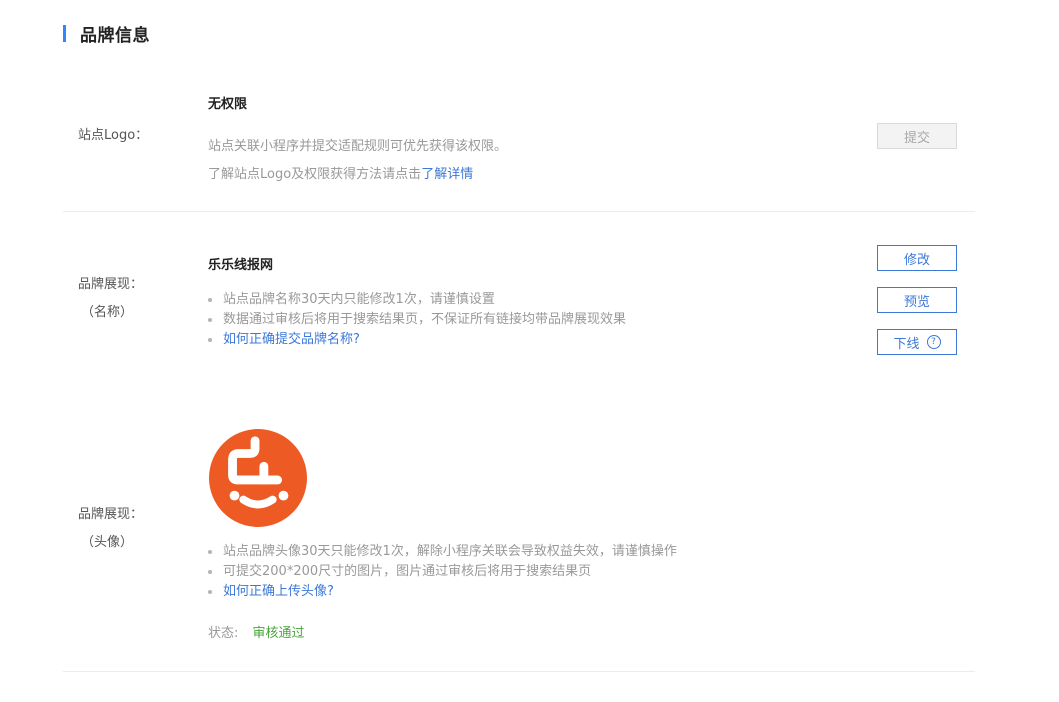 The width and height of the screenshot is (1059, 702). I want to click on status-badge: 审核通过, so click(278, 633).